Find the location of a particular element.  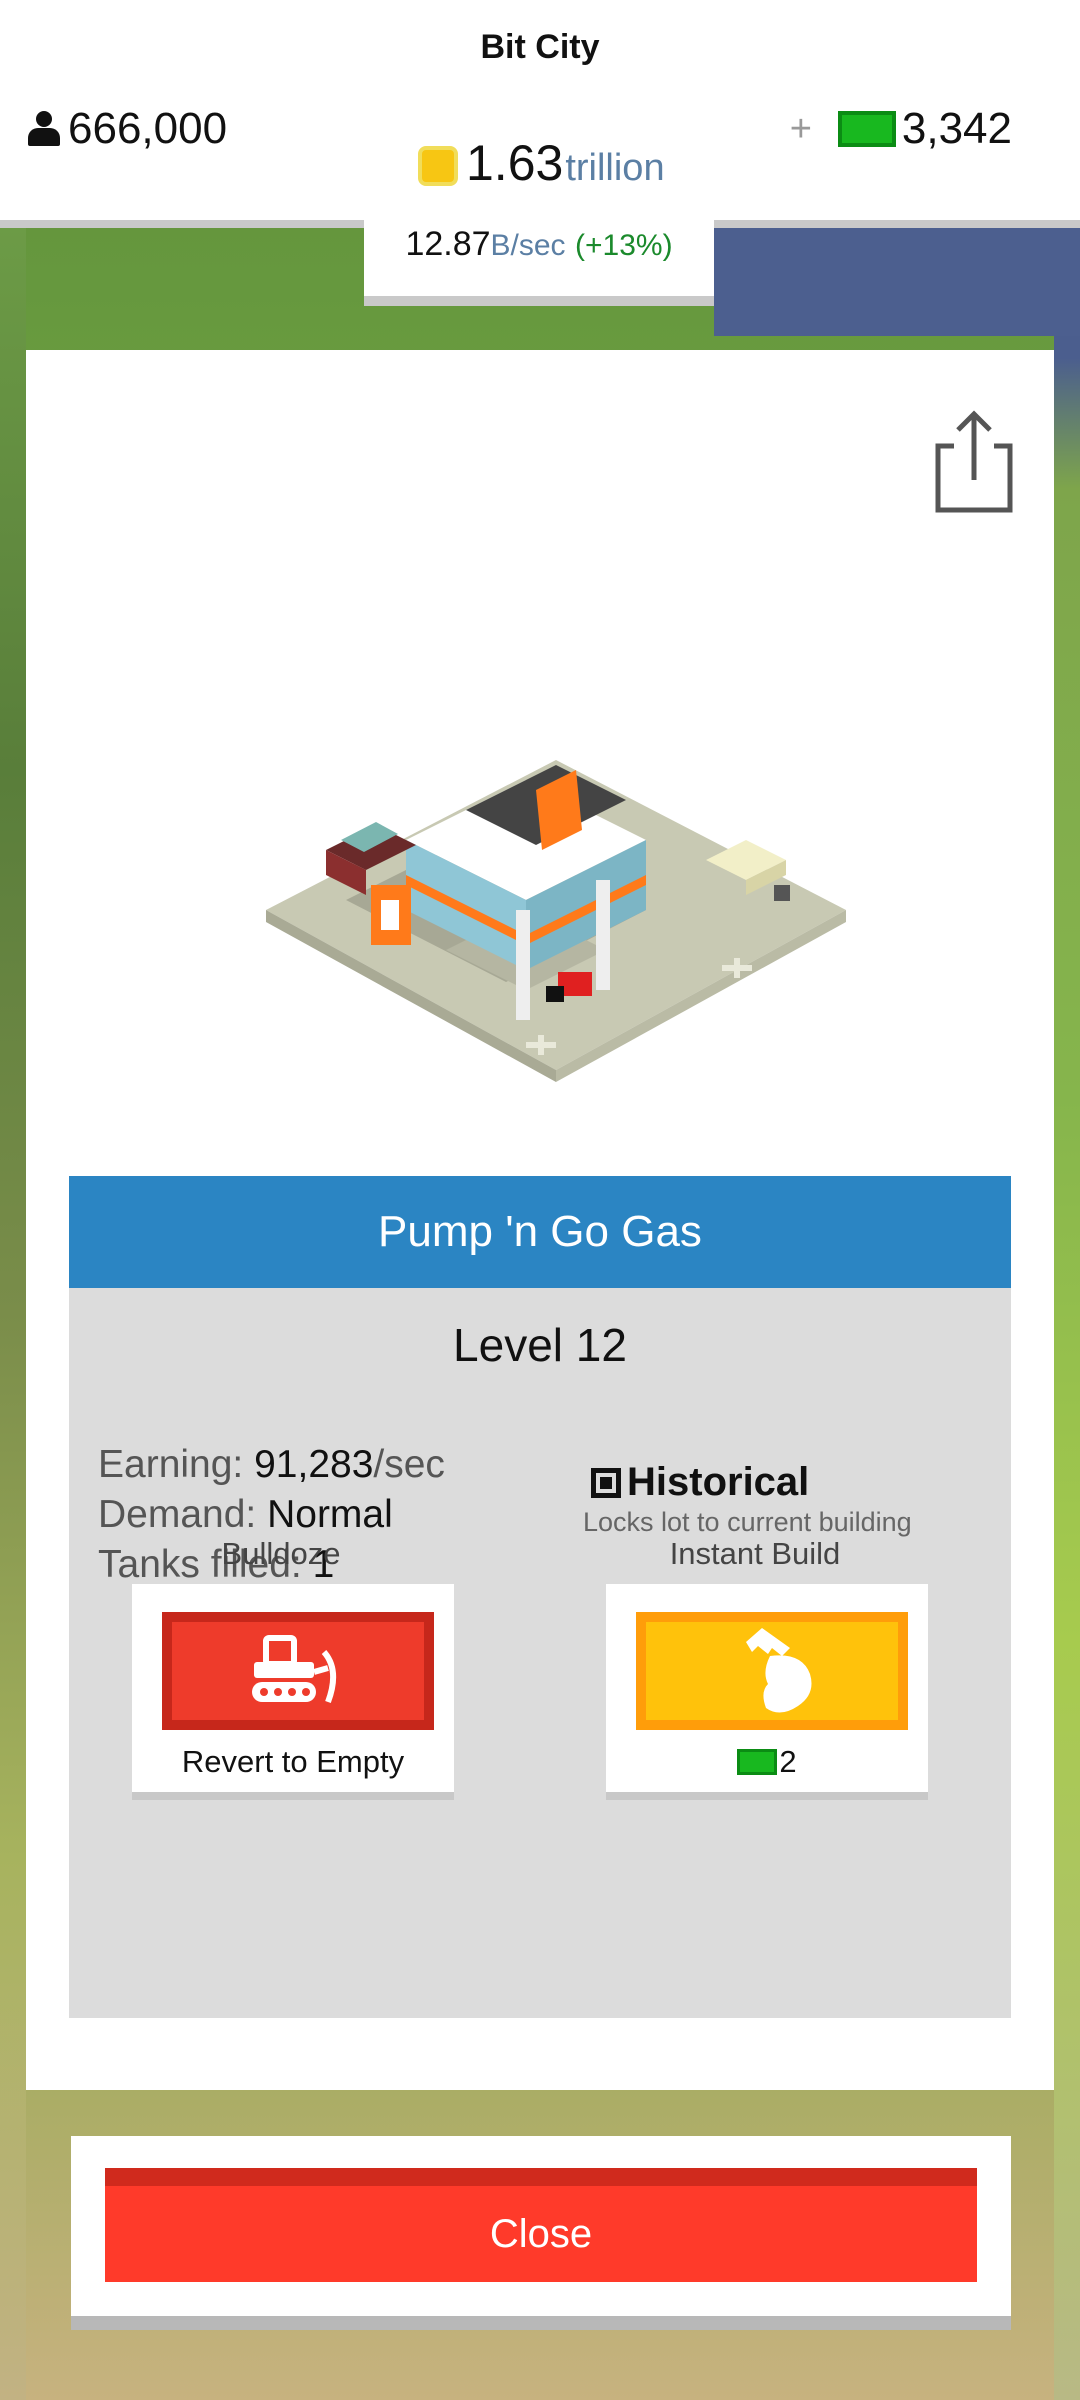

historical-toggle: Historical Locks lot to current building is located at coordinates (752, 1499).